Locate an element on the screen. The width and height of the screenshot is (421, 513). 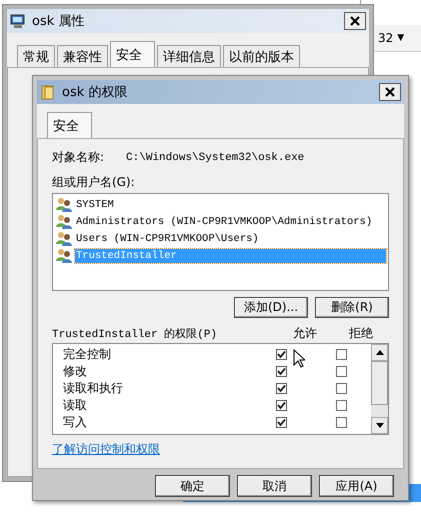
scrollbar is located at coordinates (379, 389).